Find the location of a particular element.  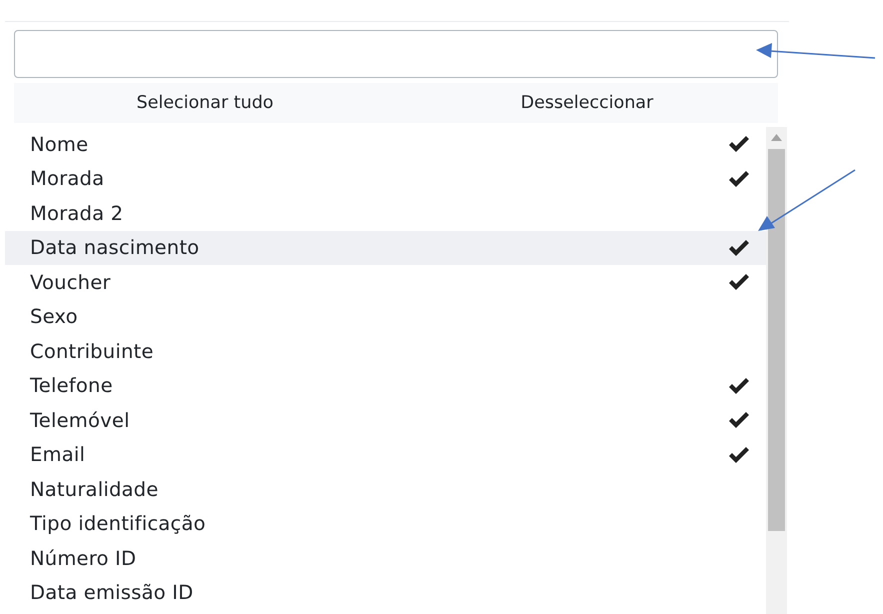

scrollbar is located at coordinates (776, 370).